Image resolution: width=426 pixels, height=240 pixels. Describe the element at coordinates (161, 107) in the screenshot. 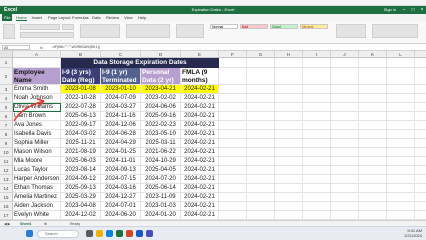

I see `date-cell: 2024-06-06` at that location.